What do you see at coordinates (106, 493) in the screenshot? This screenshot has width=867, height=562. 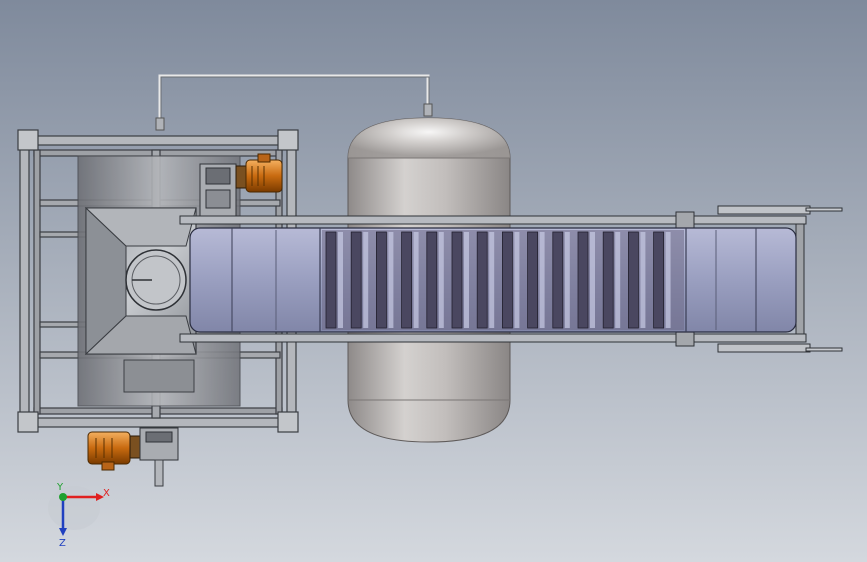 I see `axis-x-label: X` at bounding box center [106, 493].